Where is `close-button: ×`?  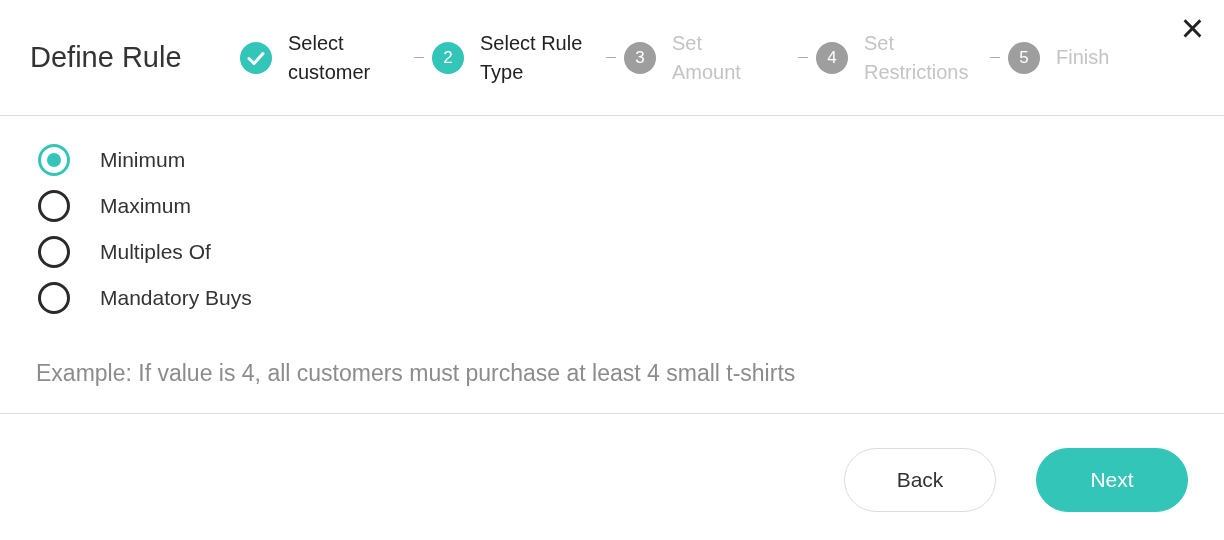
close-button: × is located at coordinates (1192, 28).